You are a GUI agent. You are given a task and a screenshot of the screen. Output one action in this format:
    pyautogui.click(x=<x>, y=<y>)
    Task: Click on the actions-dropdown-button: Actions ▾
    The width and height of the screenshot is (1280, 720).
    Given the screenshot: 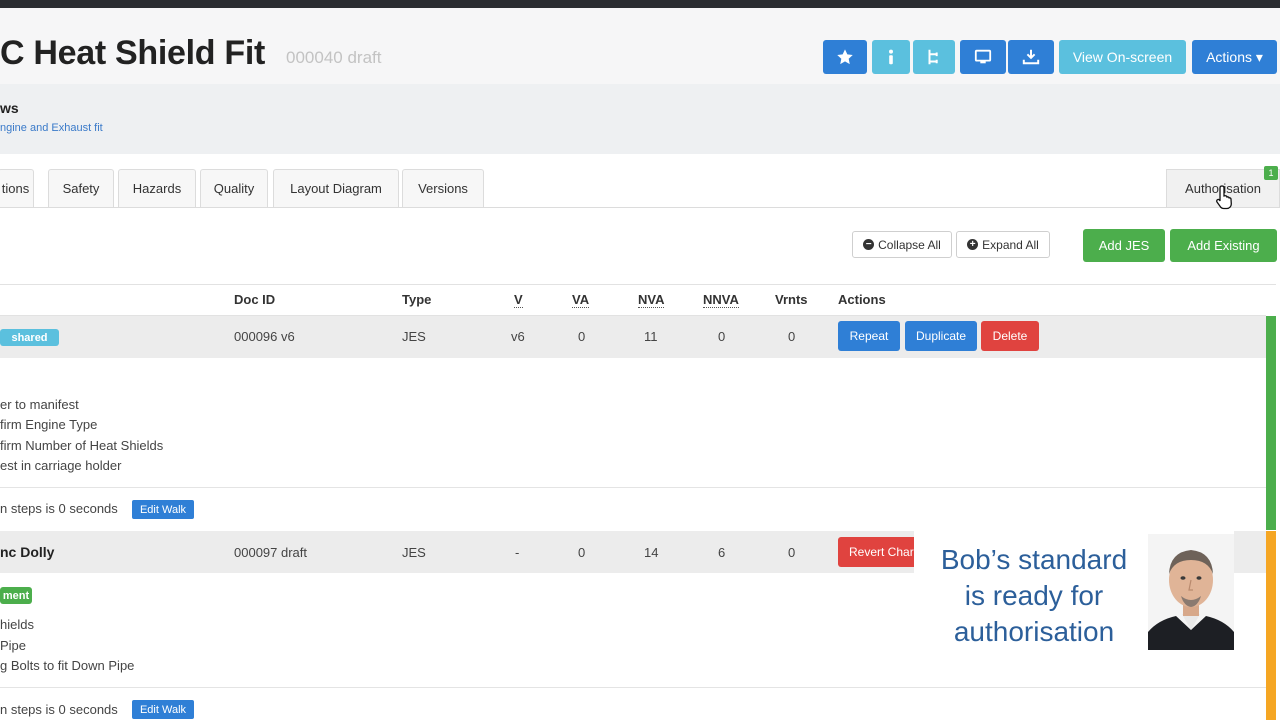 What is the action you would take?
    pyautogui.click(x=1234, y=57)
    